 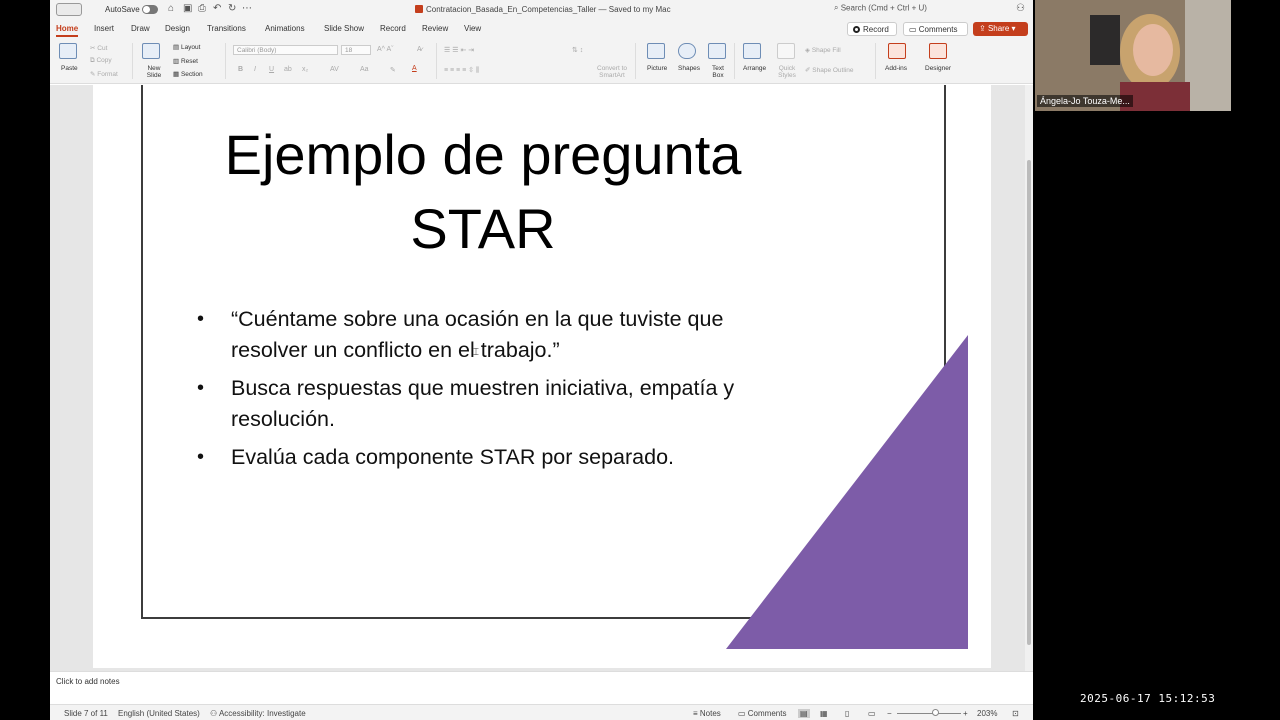 What do you see at coordinates (186, 47) in the screenshot?
I see `layout-button: ▤ Layout` at bounding box center [186, 47].